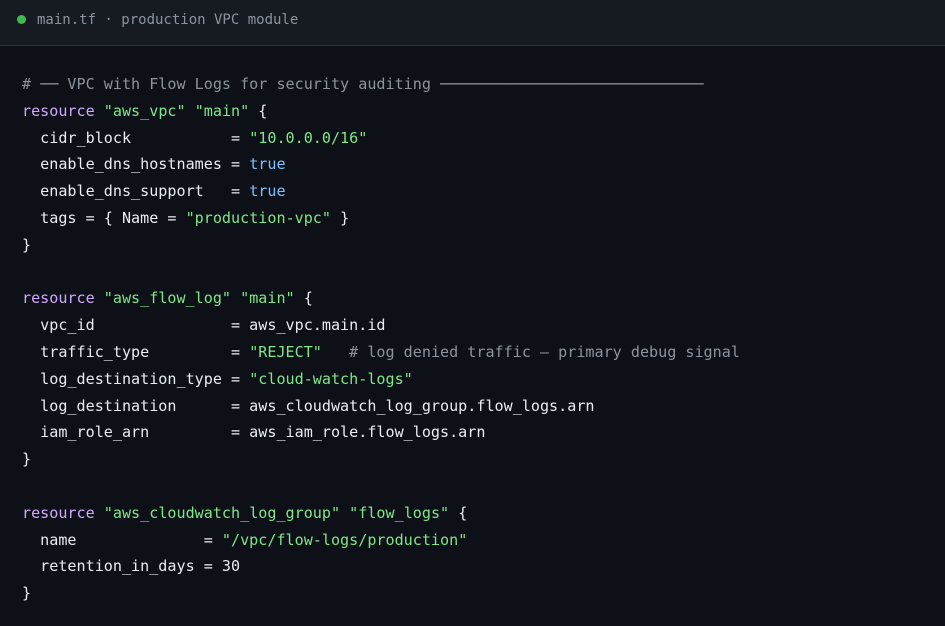  I want to click on code-line: cidr_block = "10.0.0.0/16", so click(472, 140).